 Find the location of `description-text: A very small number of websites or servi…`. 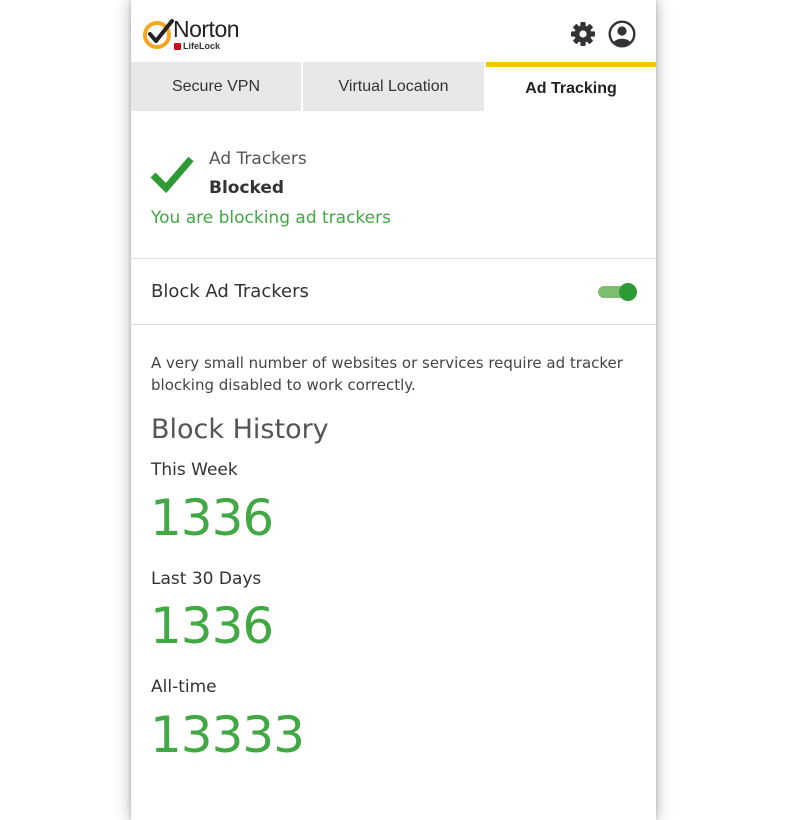

description-text: A very small number of websites or servi… is located at coordinates (387, 374).